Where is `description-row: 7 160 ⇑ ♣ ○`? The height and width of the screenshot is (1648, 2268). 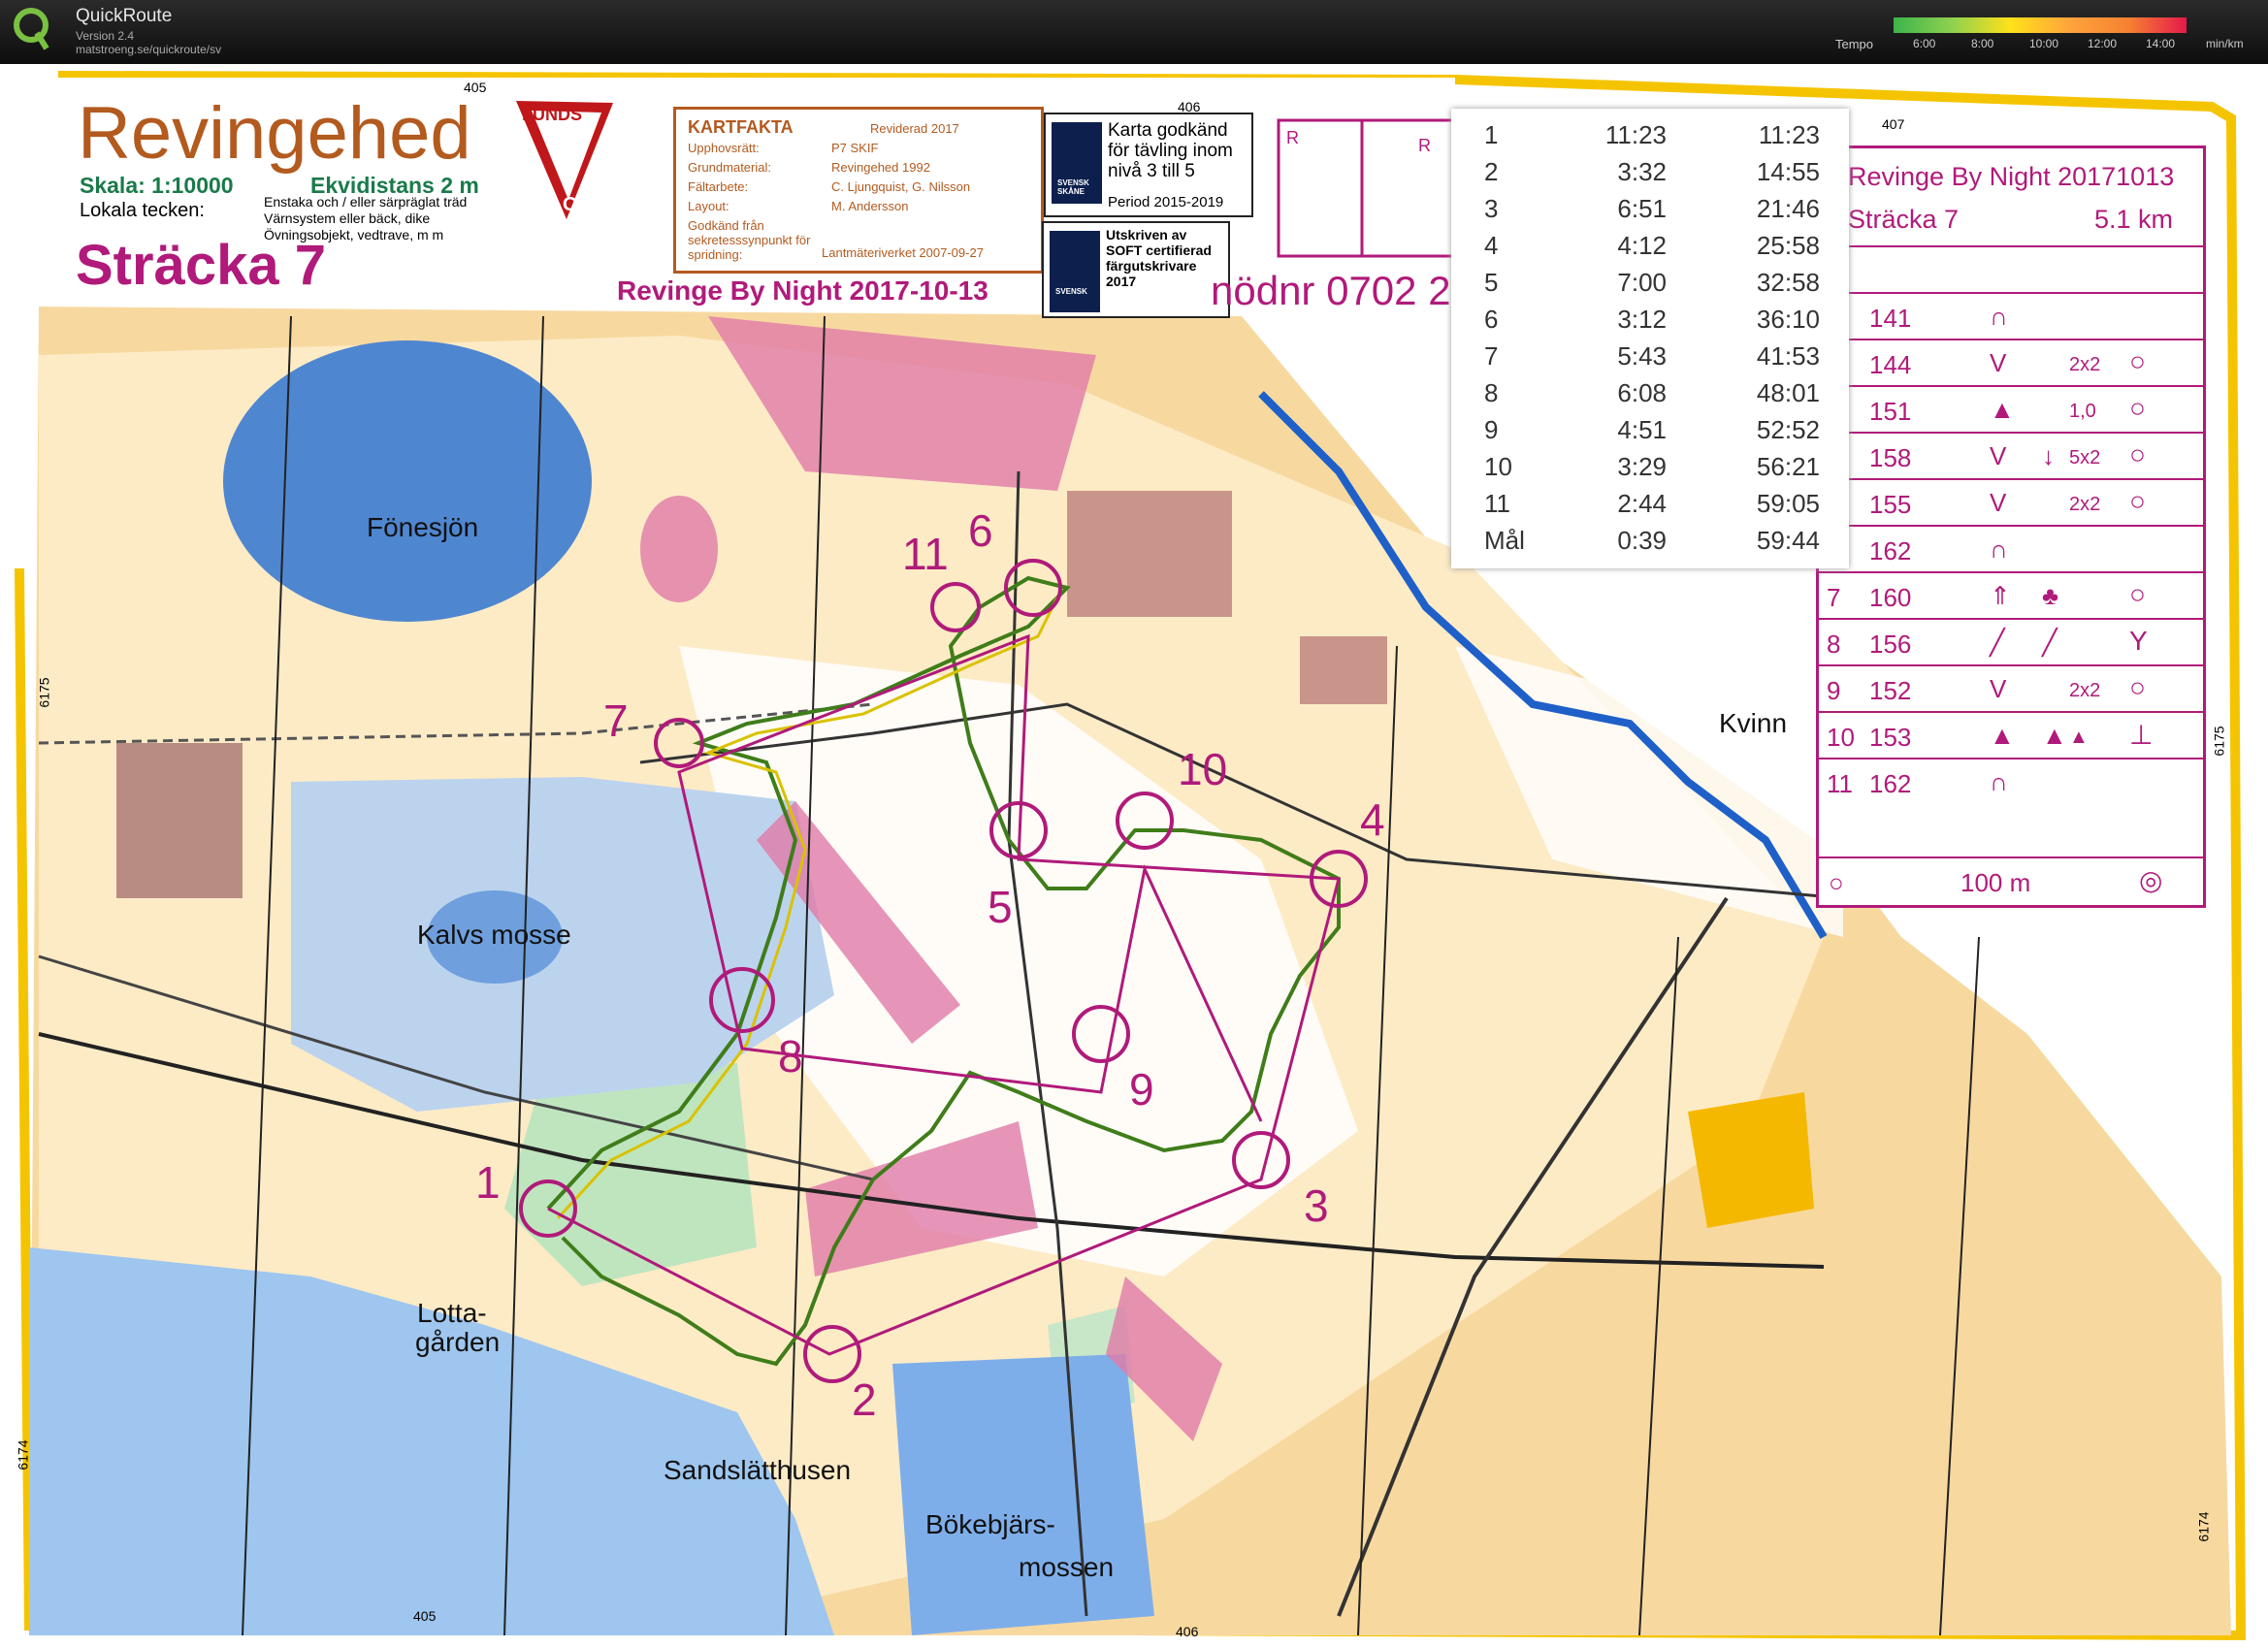
description-row: 7 160 ⇑ ♣ ○ is located at coordinates (2011, 595).